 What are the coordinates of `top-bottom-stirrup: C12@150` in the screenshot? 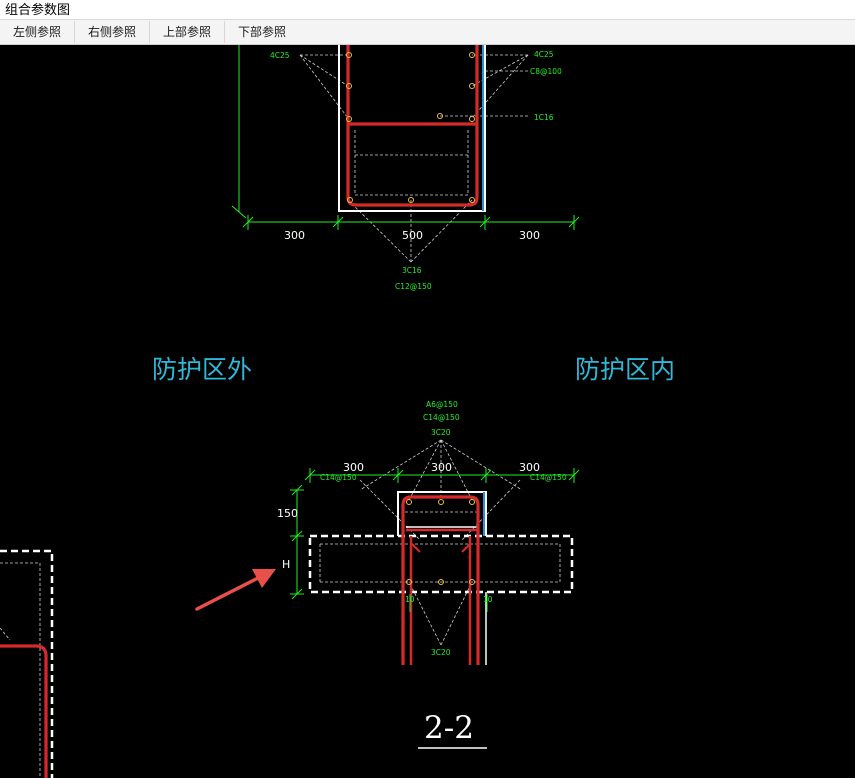 It's located at (413, 286).